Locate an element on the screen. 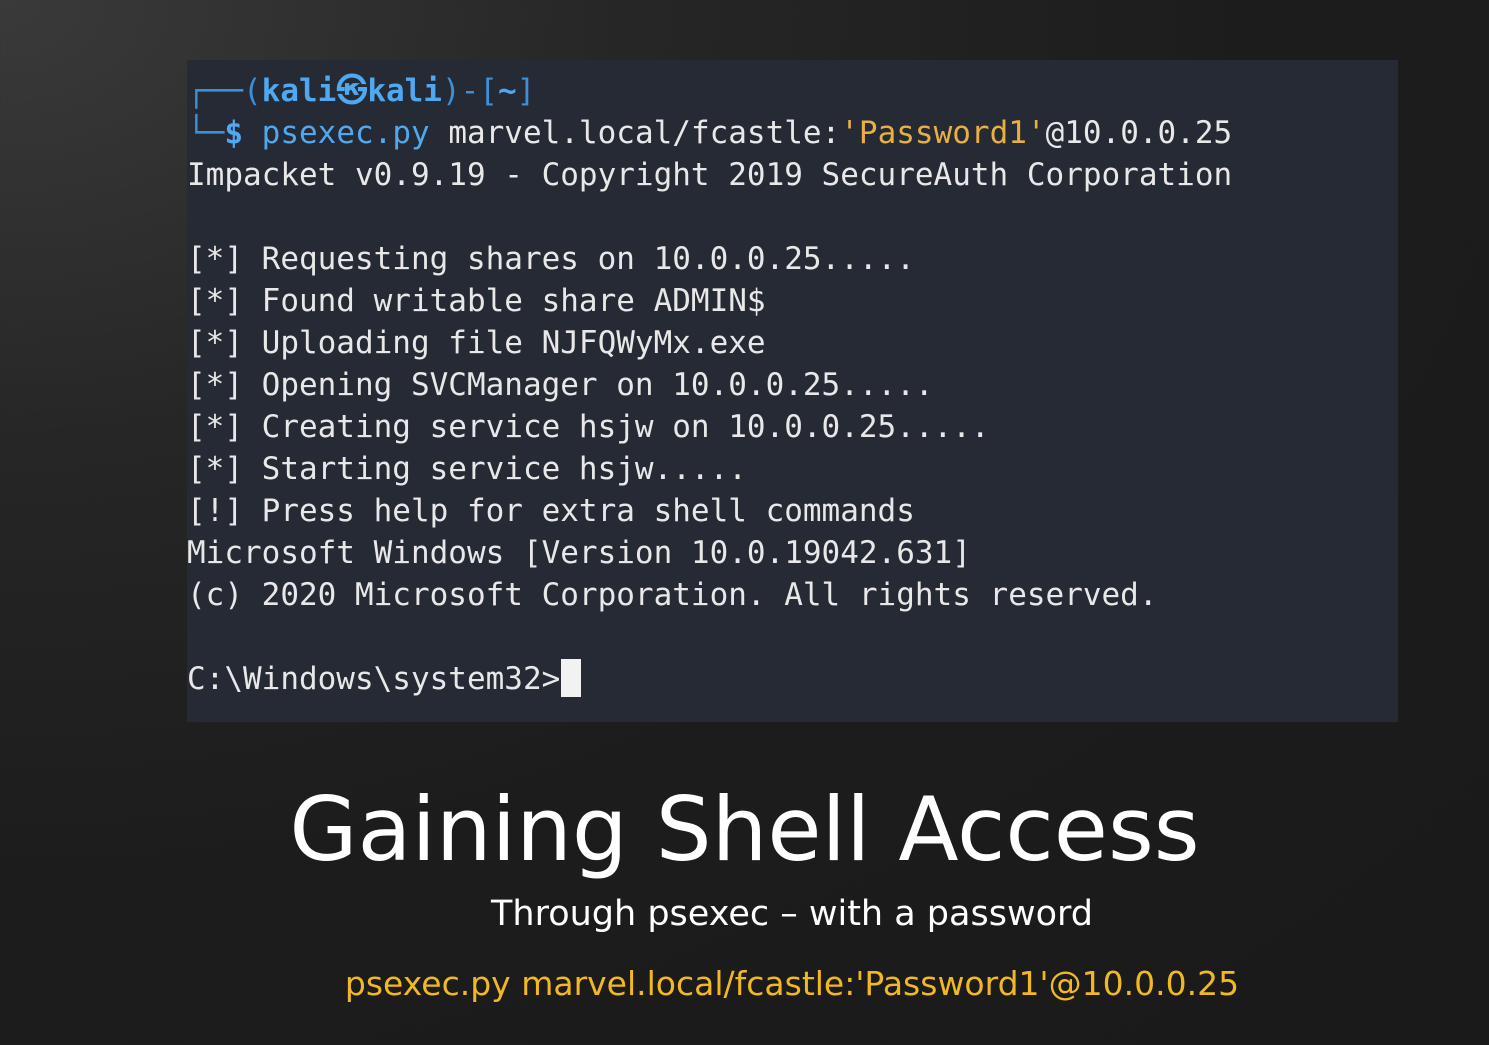  prompt-user: kali is located at coordinates (299, 91).